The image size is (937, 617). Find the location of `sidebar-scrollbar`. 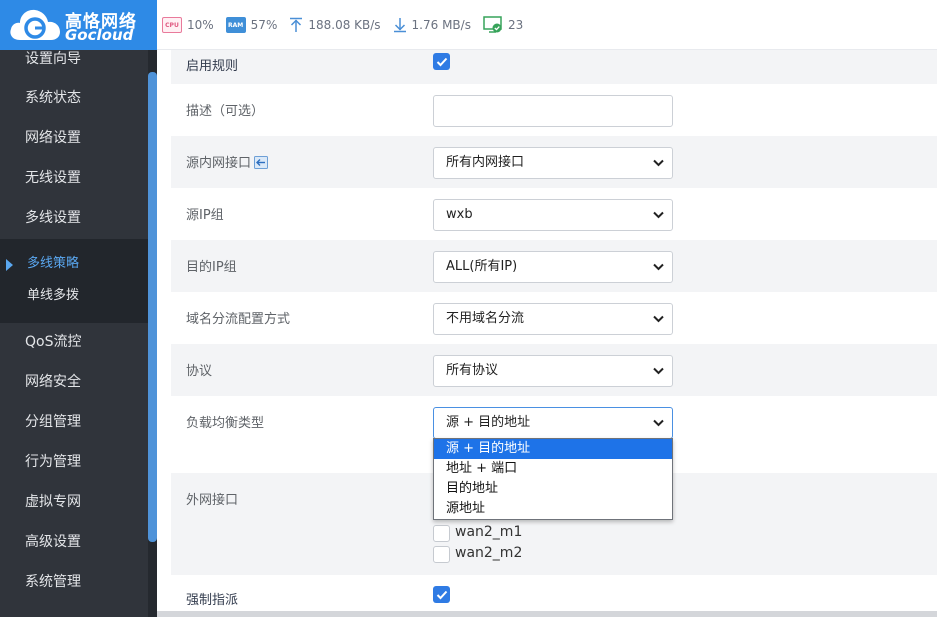

sidebar-scrollbar is located at coordinates (152, 307).